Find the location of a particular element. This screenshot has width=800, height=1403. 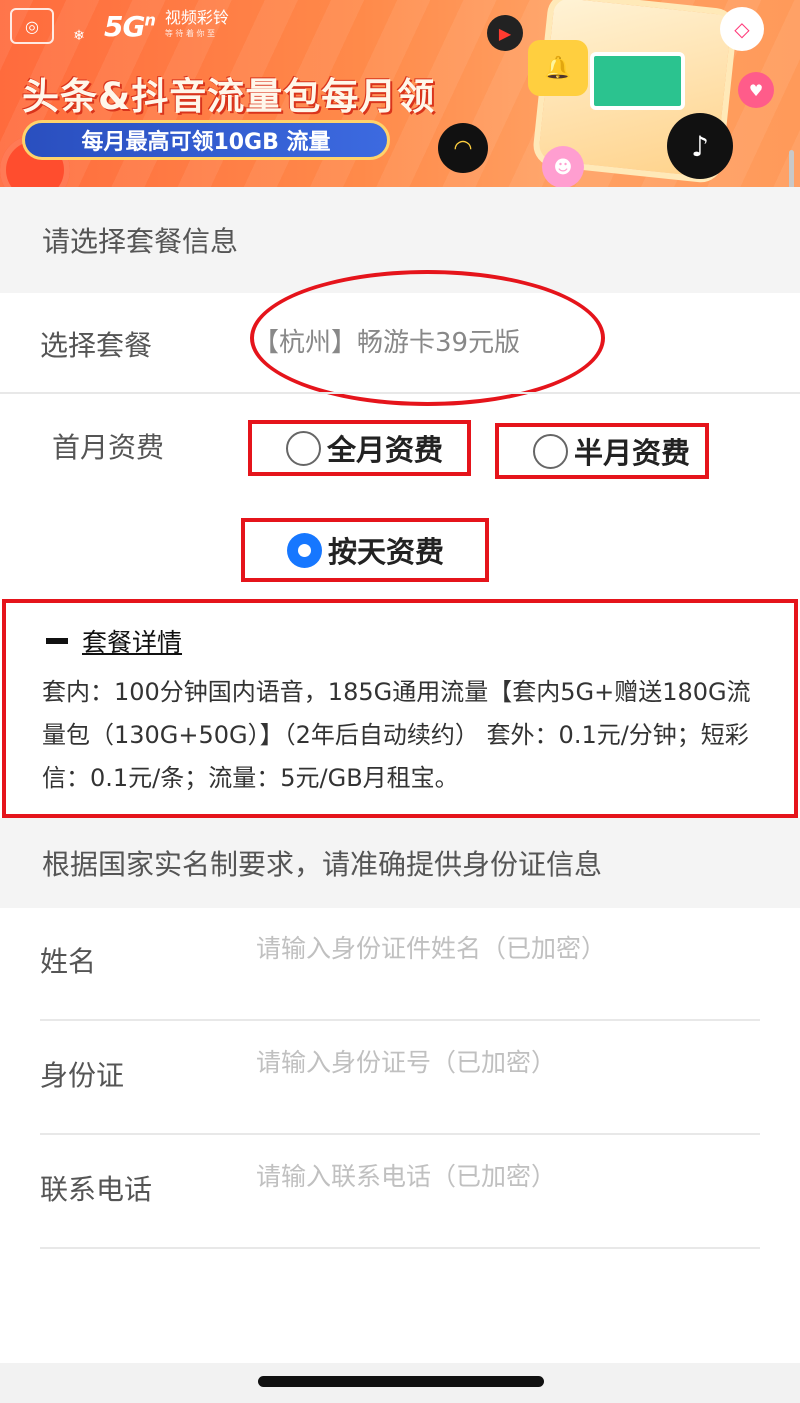

bell-app-icon: 🔔 is located at coordinates (558, 68).